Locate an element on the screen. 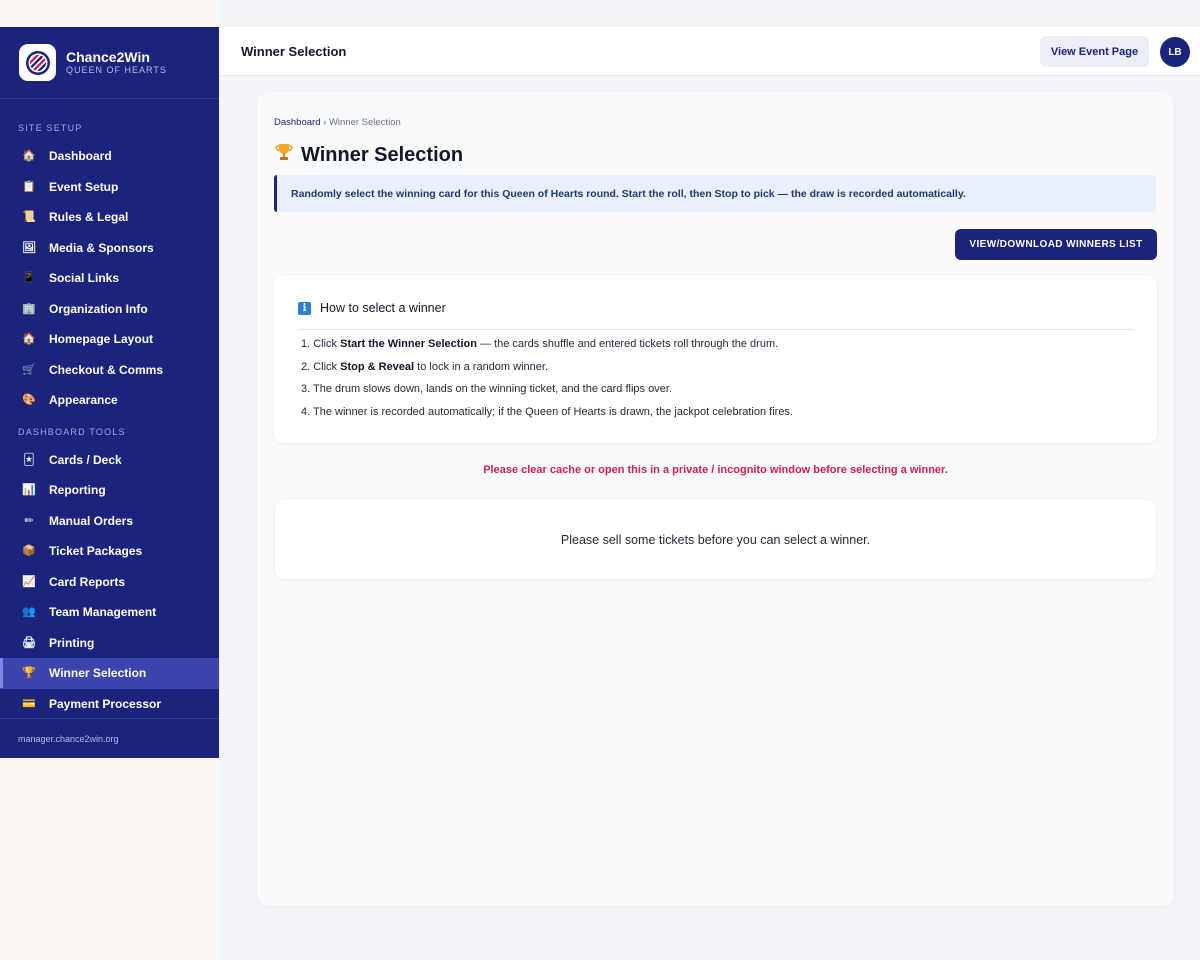 This screenshot has height=960, width=1200. printer-icon: 🖨 is located at coordinates (29, 642).